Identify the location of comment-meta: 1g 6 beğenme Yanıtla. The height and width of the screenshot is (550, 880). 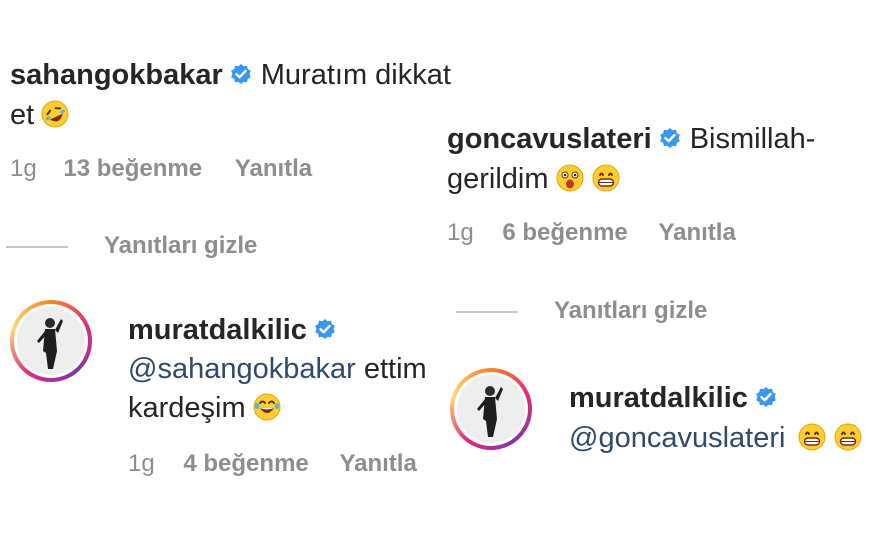
(591, 233).